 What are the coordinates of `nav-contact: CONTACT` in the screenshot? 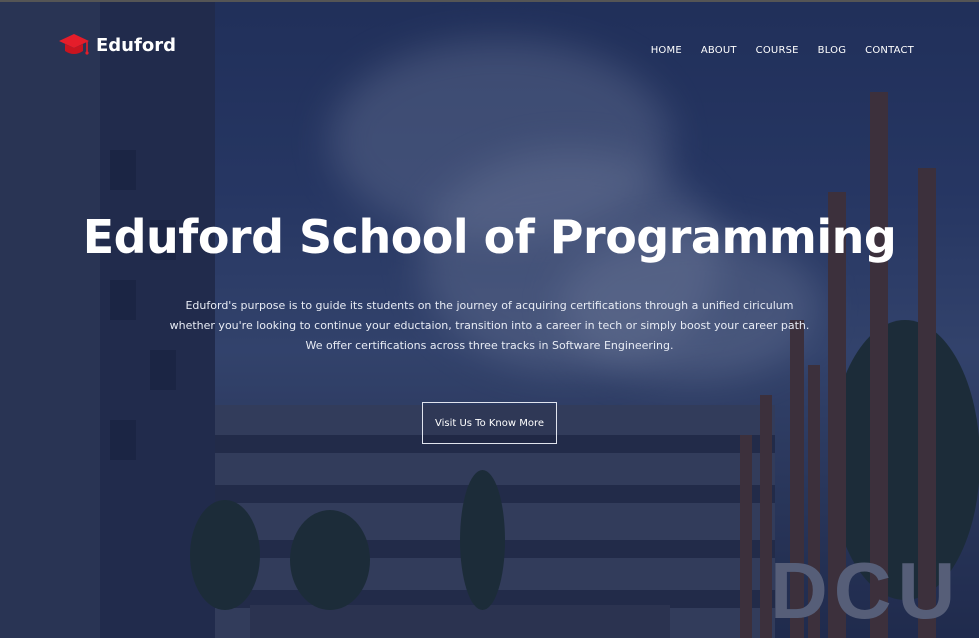 It's located at (889, 50).